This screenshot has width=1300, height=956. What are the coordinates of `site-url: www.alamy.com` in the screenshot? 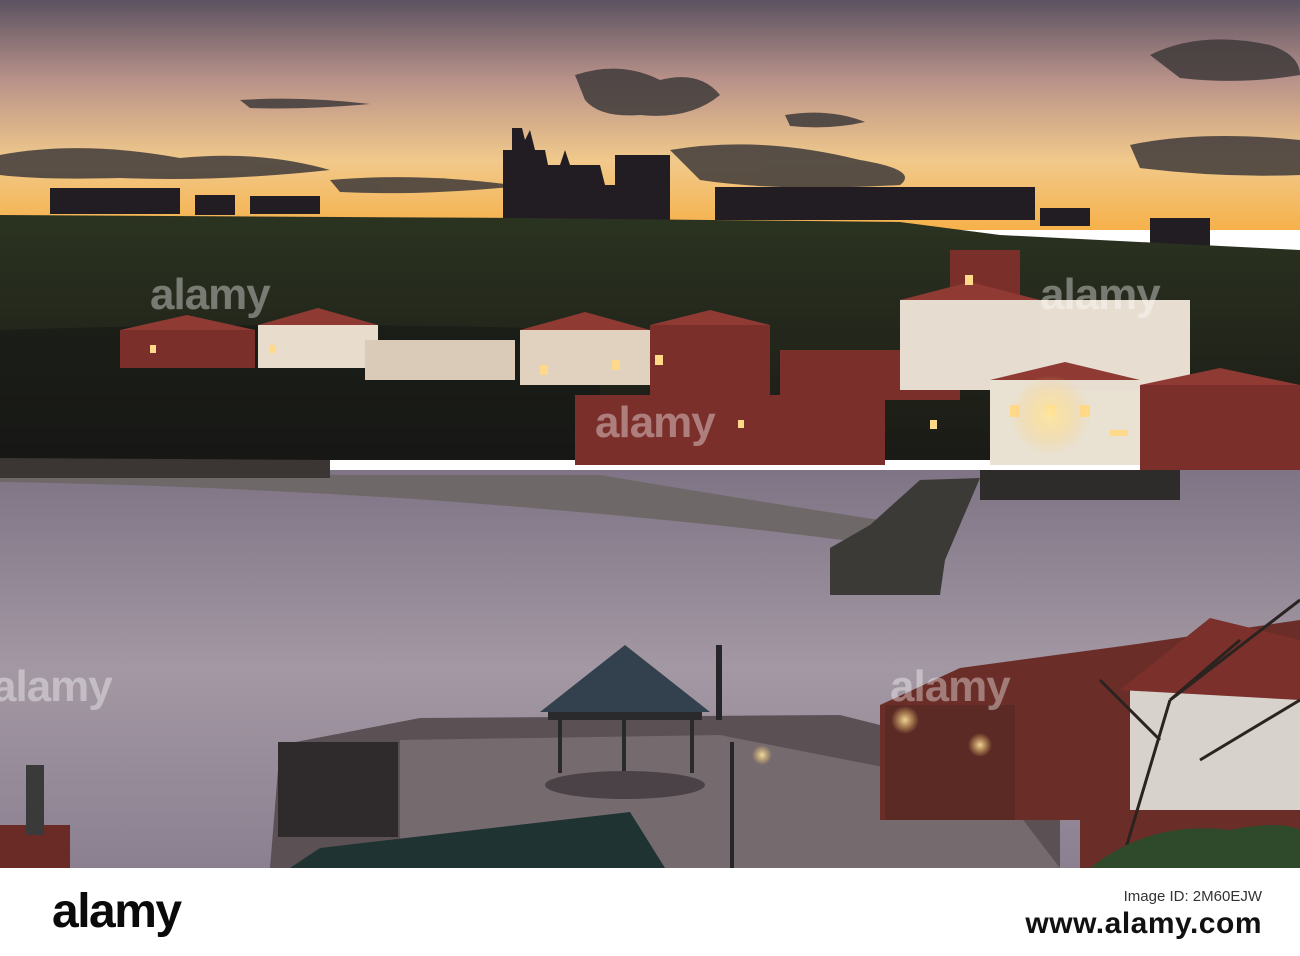 It's located at (1143, 923).